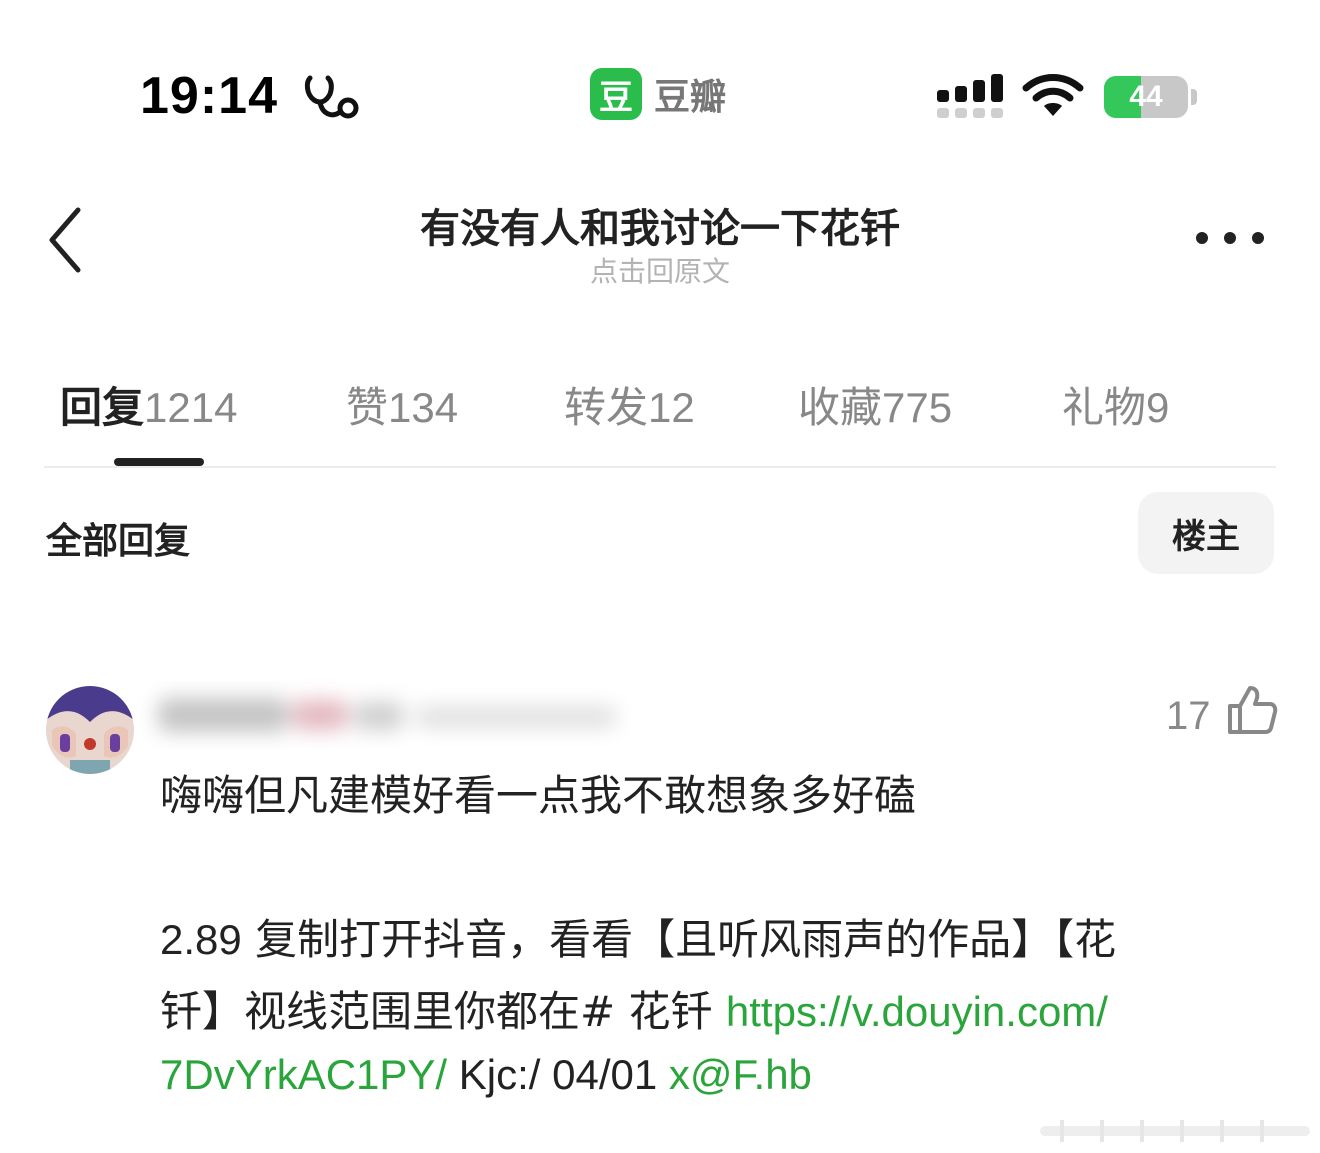 This screenshot has height=1153, width=1320. What do you see at coordinates (917, 1011) in the screenshot?
I see `douyin-link: https://v.douyin.com/` at bounding box center [917, 1011].